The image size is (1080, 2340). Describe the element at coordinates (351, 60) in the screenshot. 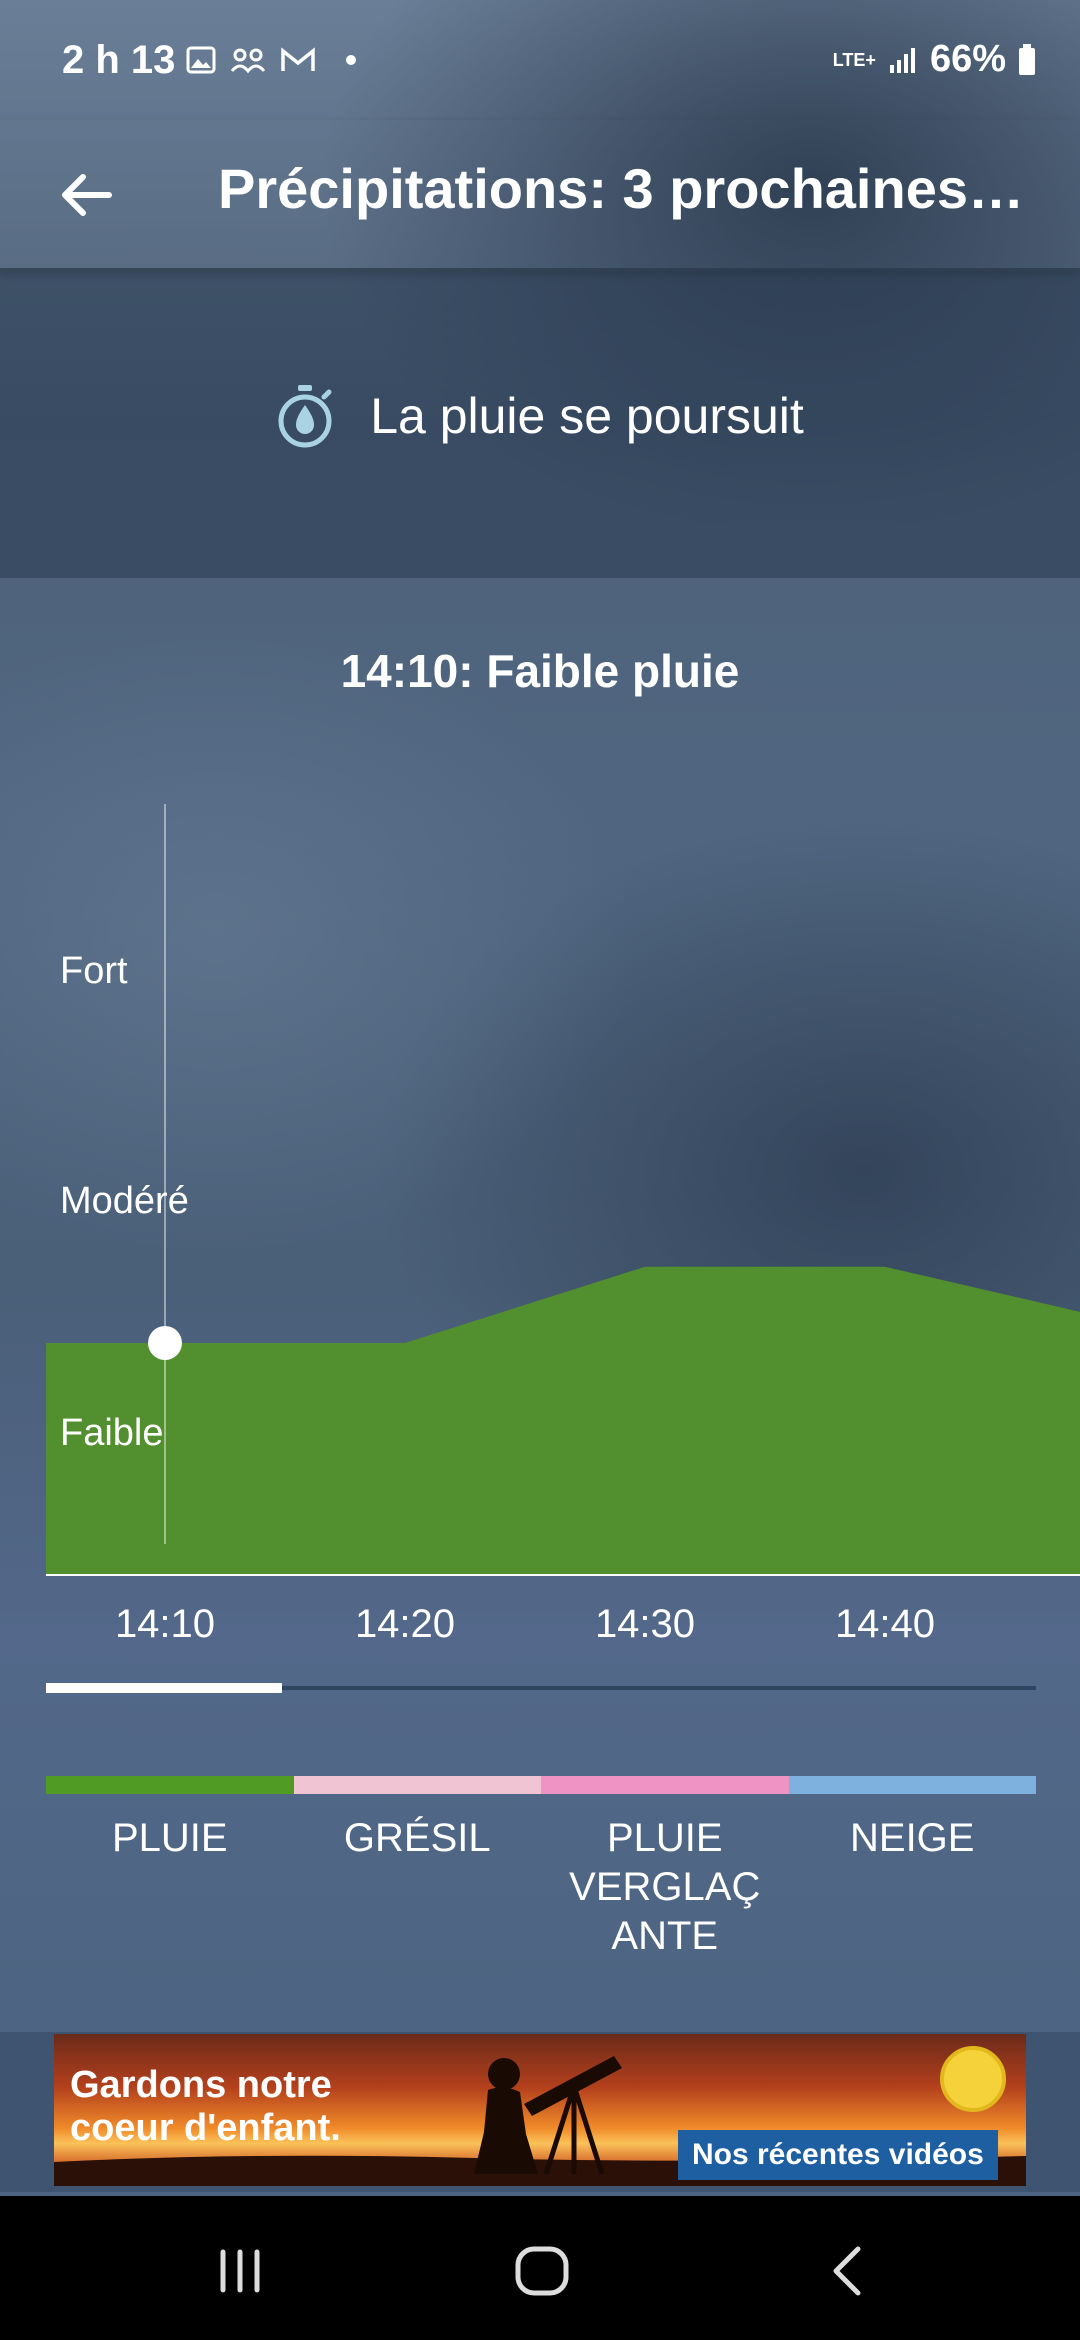

I see `more-notifications-dot` at that location.